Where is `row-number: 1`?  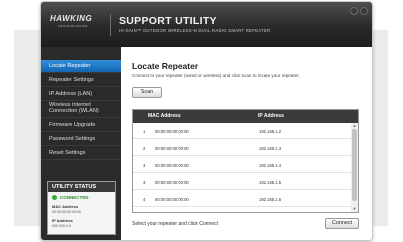 row-number: 1 is located at coordinates (144, 131).